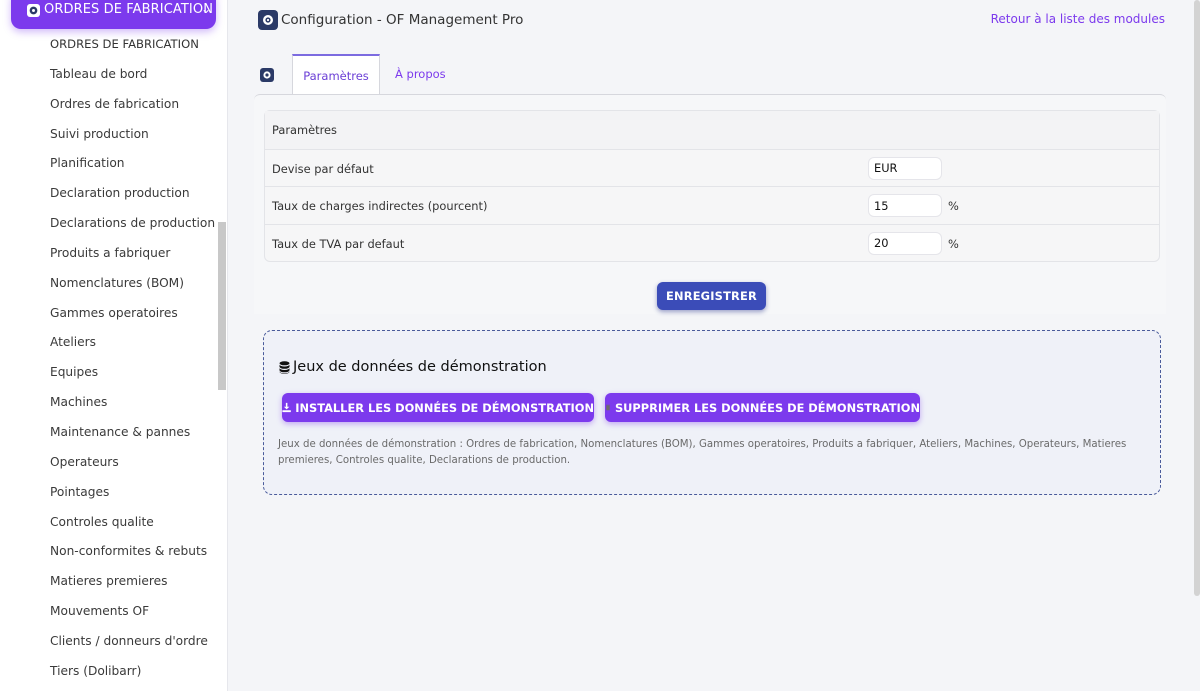  What do you see at coordinates (109, 105) in the screenshot?
I see `sidebar-item: Ordres de fabrication` at bounding box center [109, 105].